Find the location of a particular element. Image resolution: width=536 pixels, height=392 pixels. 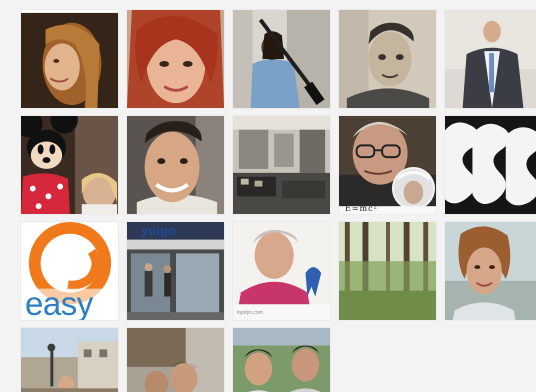

photo-man-camera-pole is located at coordinates (281, 59).